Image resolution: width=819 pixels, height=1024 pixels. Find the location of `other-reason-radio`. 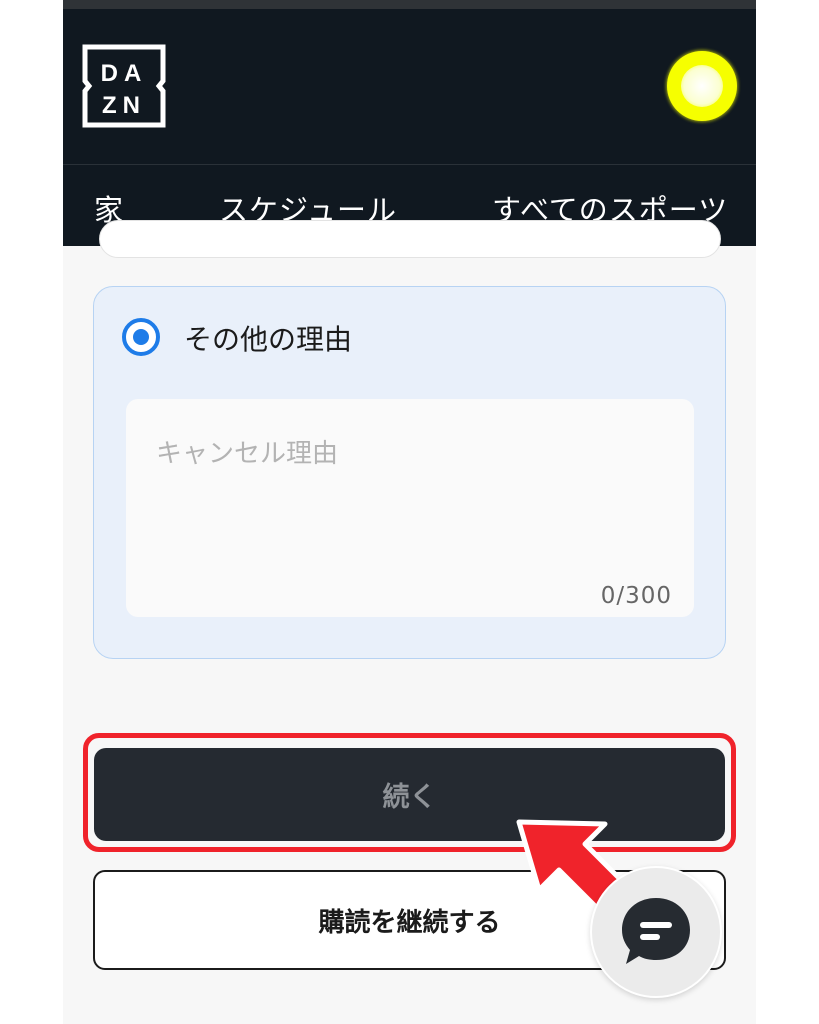

other-reason-radio is located at coordinates (141, 337).